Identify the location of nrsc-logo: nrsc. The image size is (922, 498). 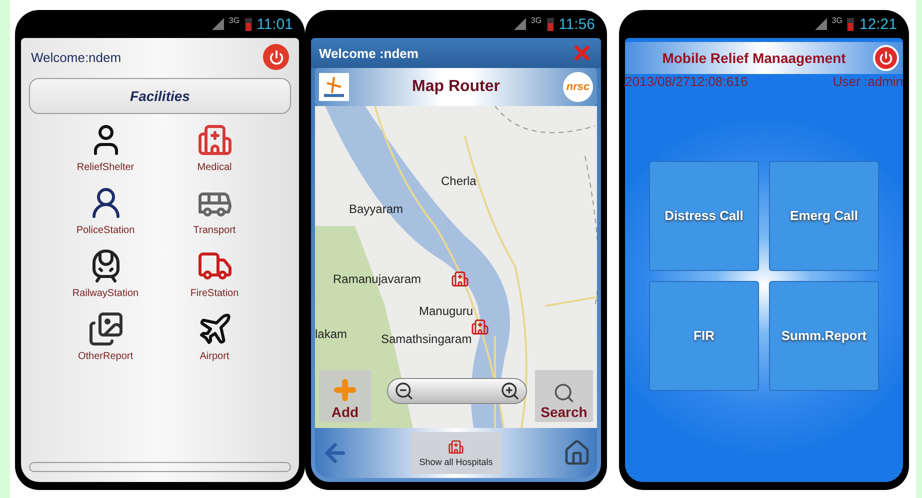
(578, 87).